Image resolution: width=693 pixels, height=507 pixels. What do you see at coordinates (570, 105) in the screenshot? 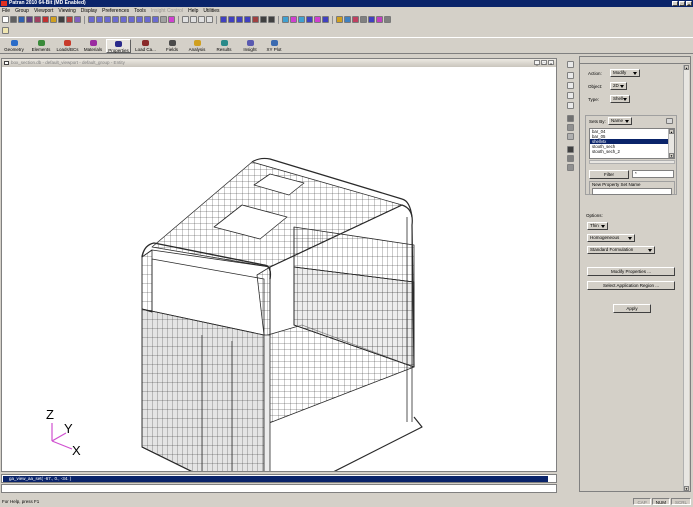
I see `fit-view-icon` at bounding box center [570, 105].